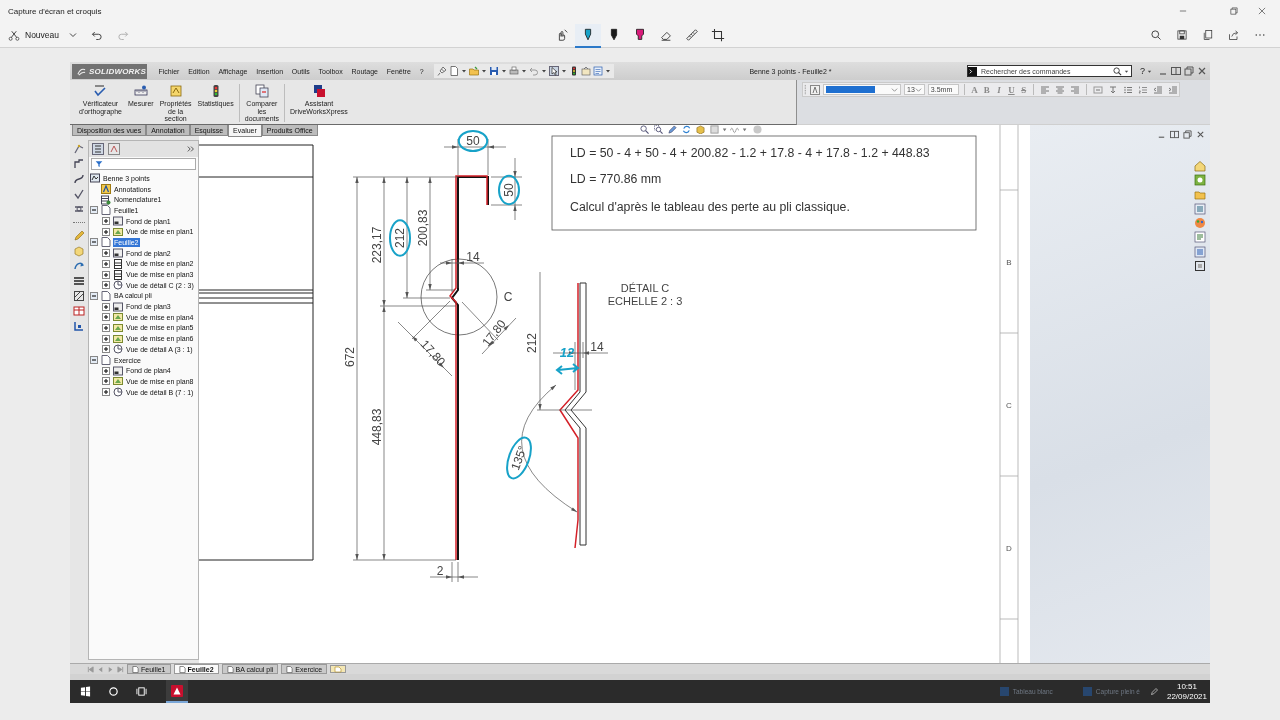  What do you see at coordinates (79, 266) in the screenshot?
I see `curved-arrow-icon` at bounding box center [79, 266].